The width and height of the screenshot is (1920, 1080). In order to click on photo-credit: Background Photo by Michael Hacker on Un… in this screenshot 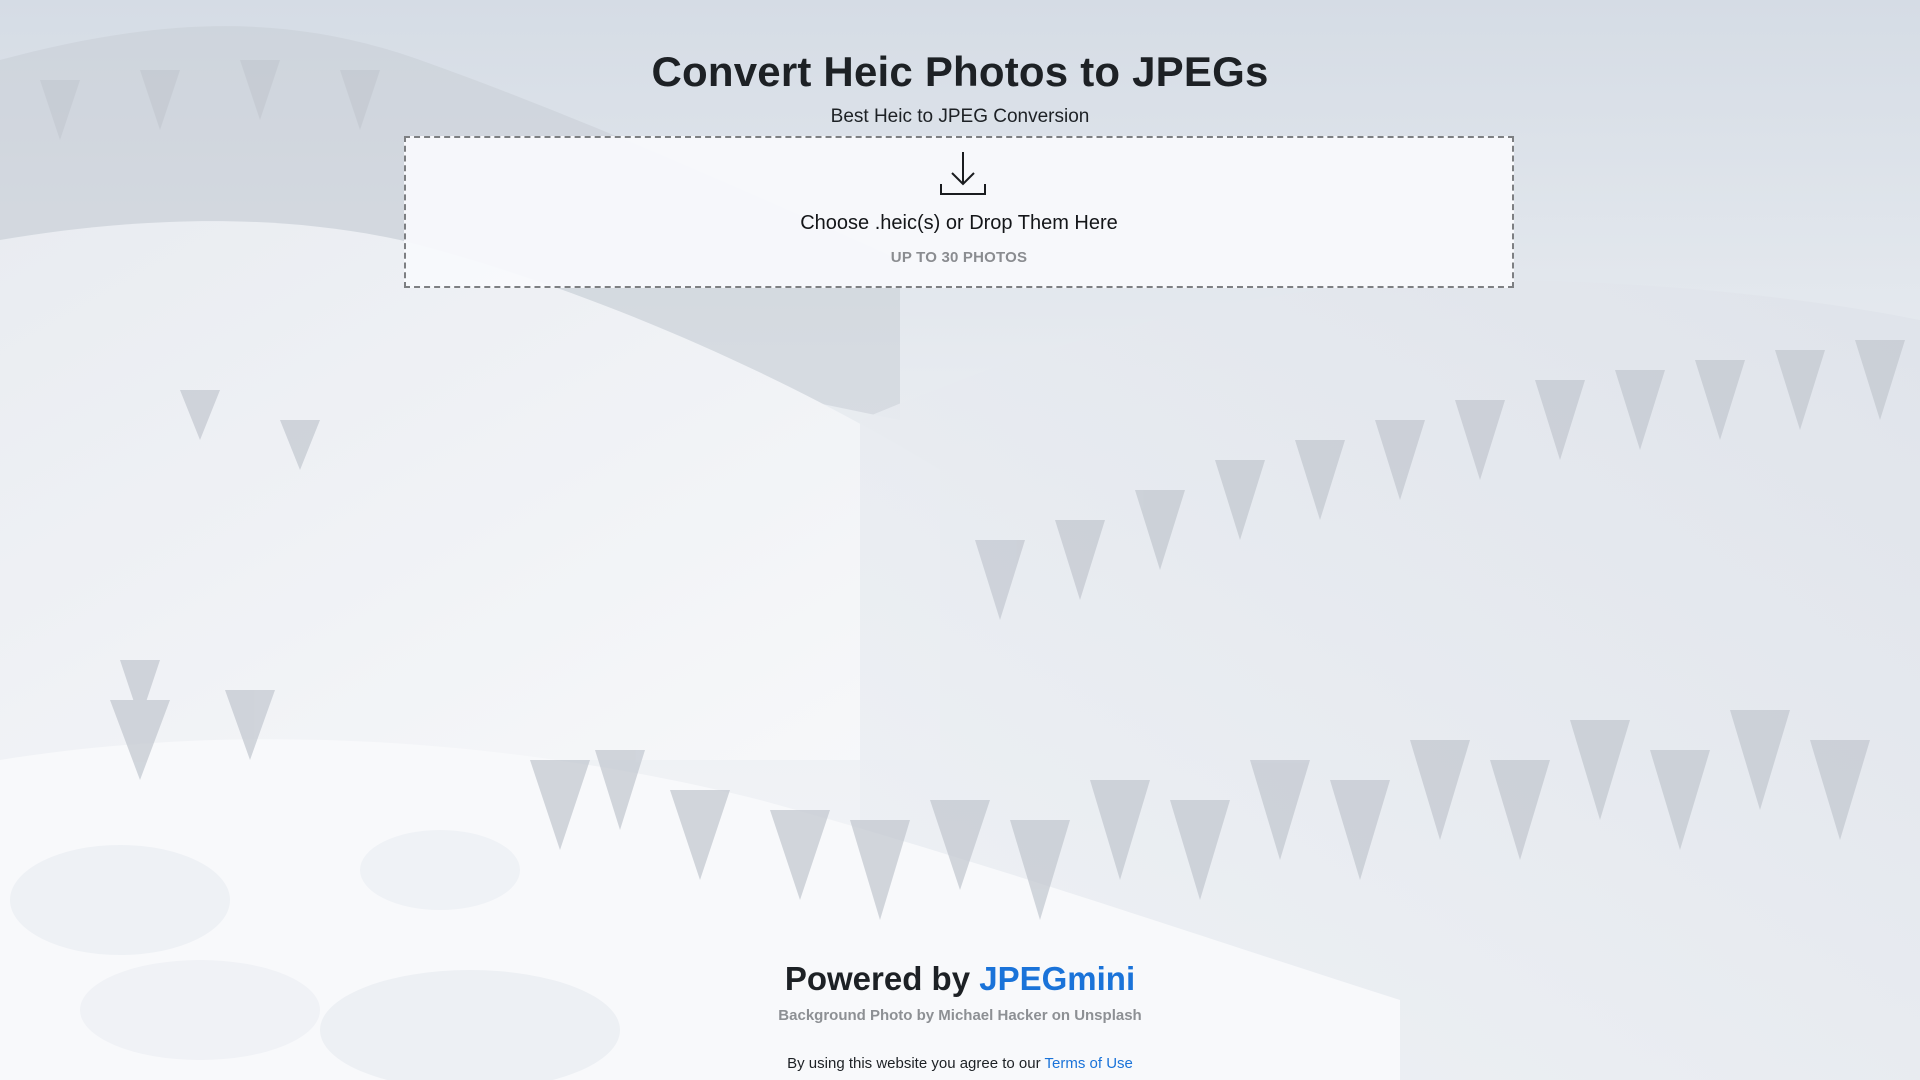, I will do `click(960, 1015)`.